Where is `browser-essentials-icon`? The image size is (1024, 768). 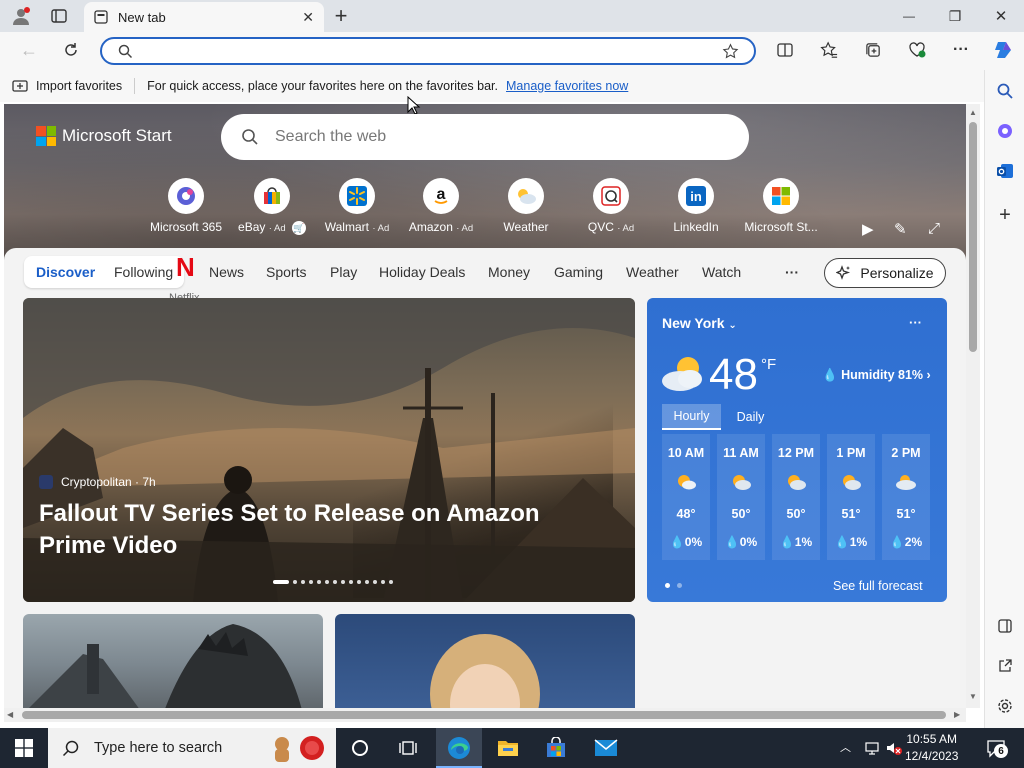 browser-essentials-icon is located at coordinates (917, 50).